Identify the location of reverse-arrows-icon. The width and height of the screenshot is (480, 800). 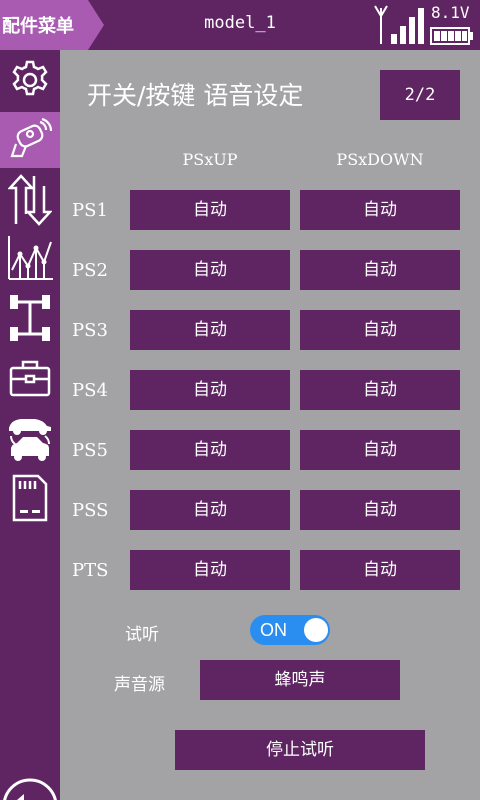
(30, 200).